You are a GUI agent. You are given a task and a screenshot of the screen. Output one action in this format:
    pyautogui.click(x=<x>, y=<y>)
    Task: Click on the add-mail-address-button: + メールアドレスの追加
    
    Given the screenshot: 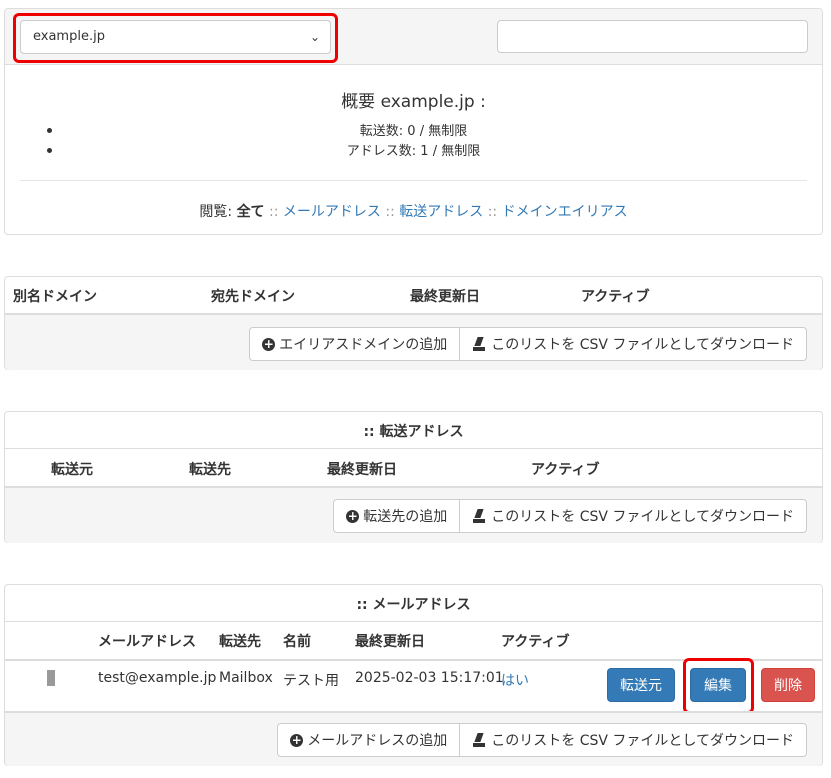 What is the action you would take?
    pyautogui.click(x=369, y=740)
    